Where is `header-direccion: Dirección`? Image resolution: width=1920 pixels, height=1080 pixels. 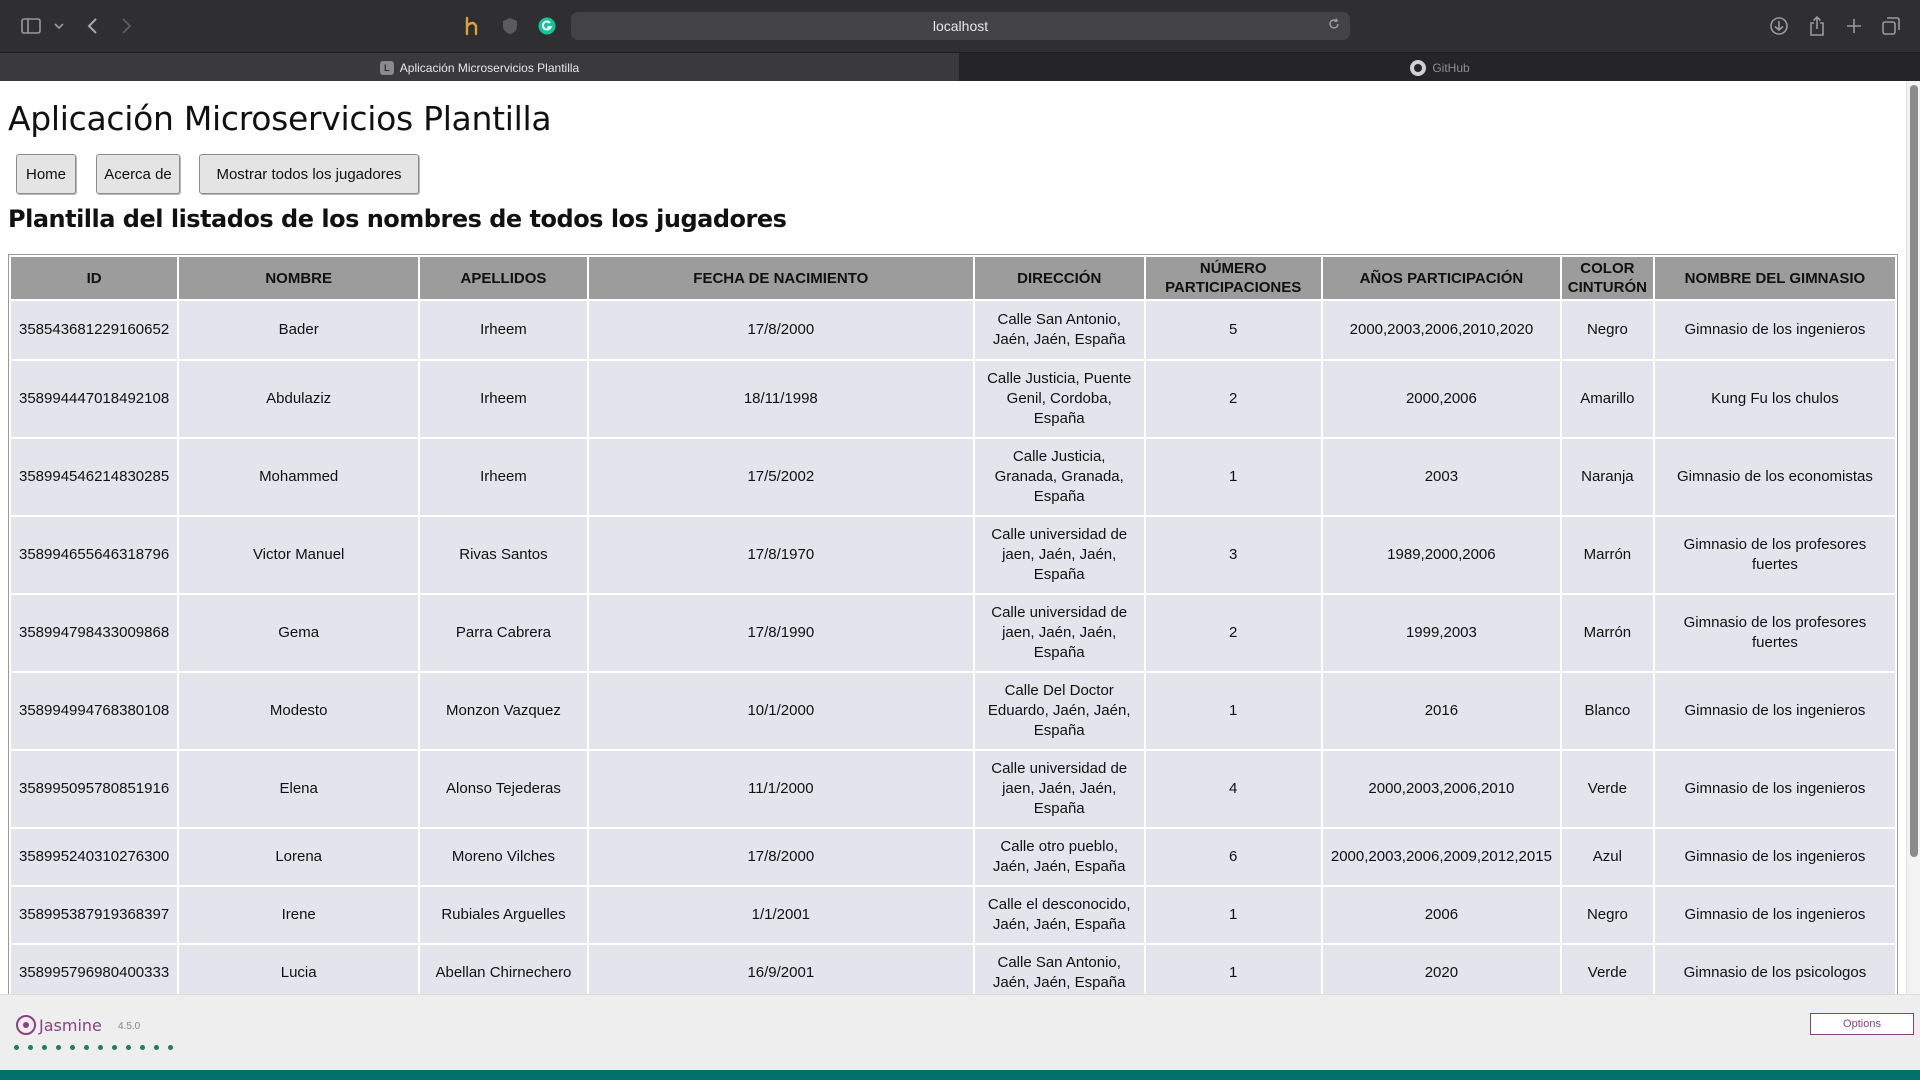 header-direccion: Dirección is located at coordinates (1059, 278).